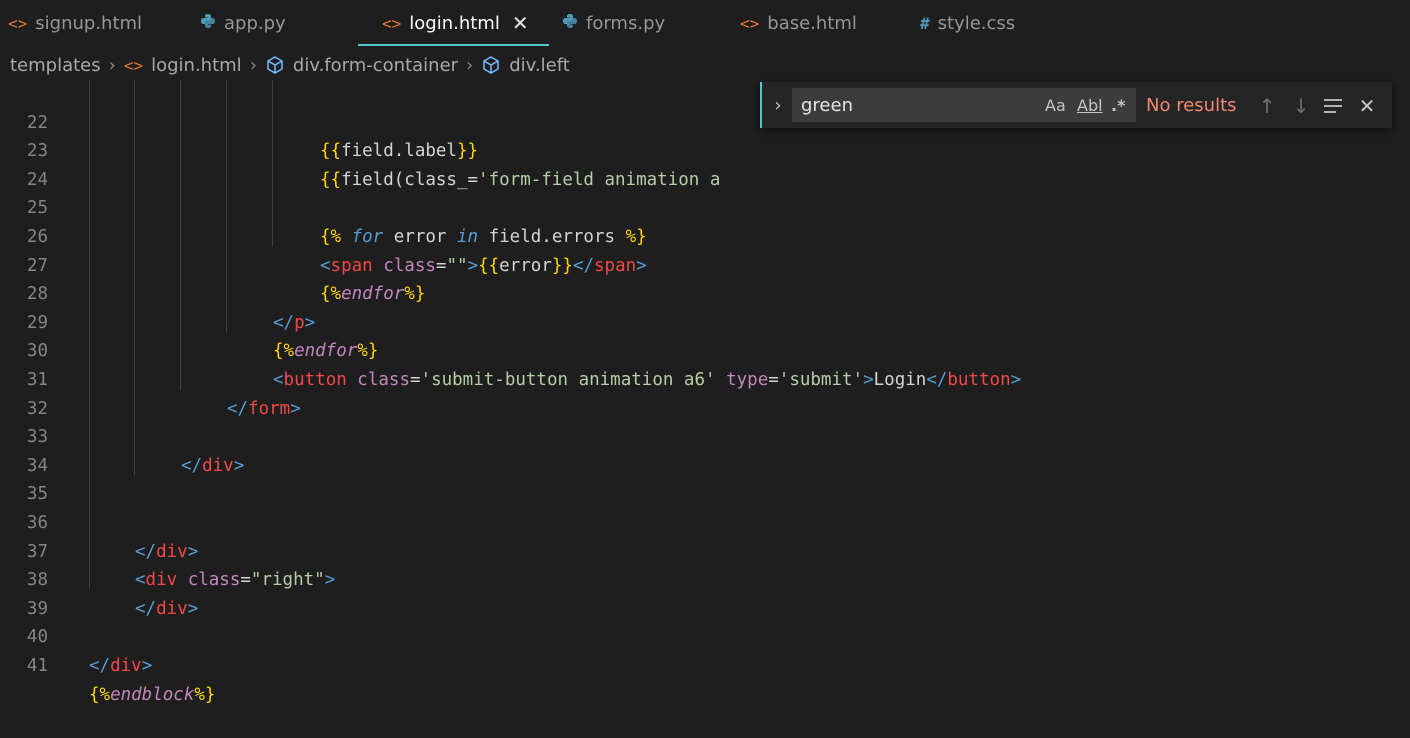 The height and width of the screenshot is (738, 1410). I want to click on code-line: 38 </div>, so click(99, 578).